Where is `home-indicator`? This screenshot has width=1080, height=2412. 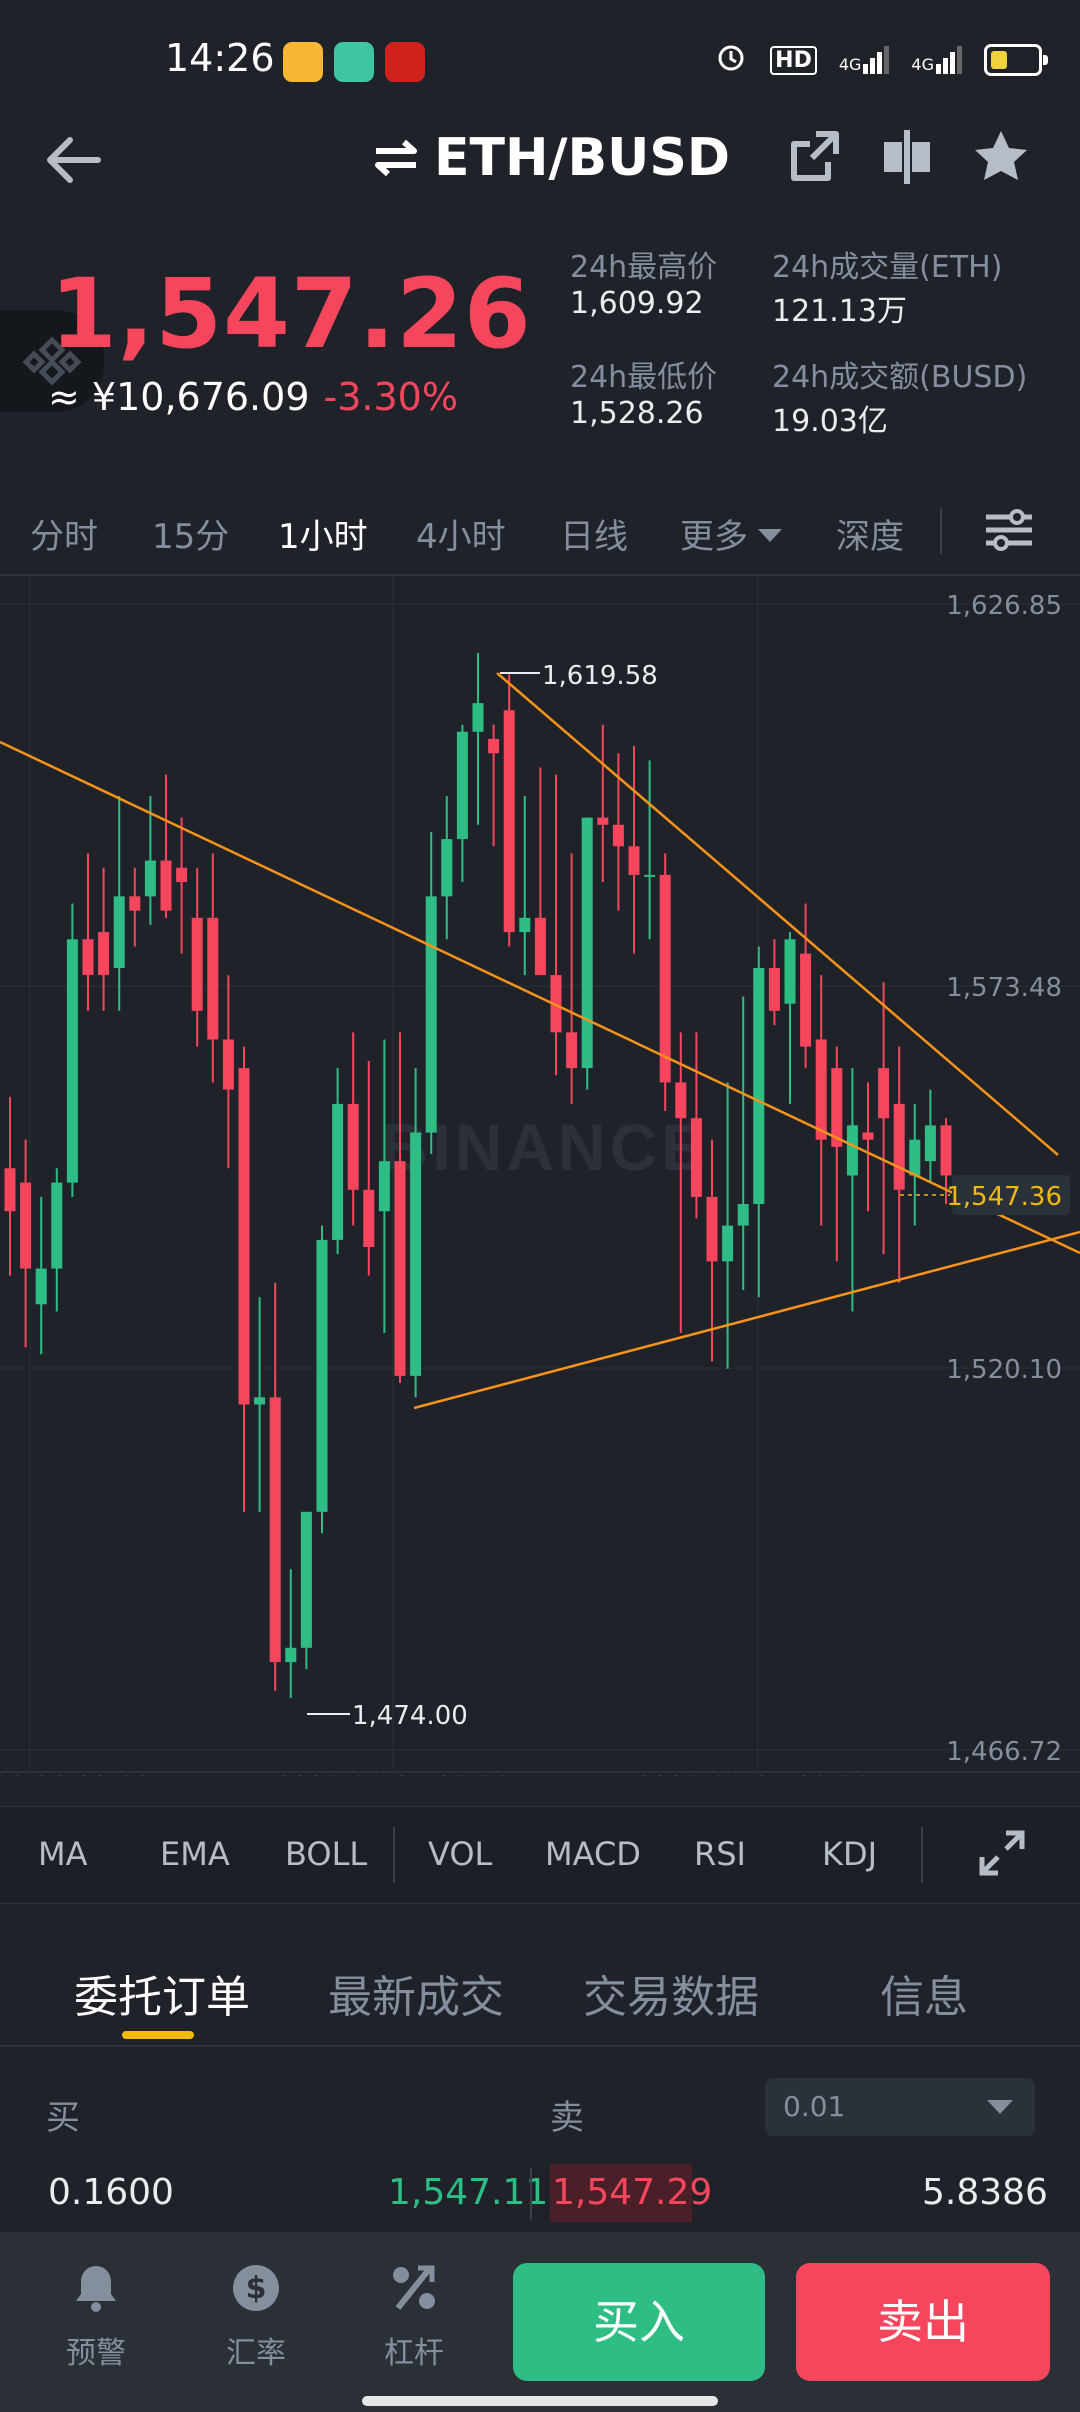 home-indicator is located at coordinates (540, 2401).